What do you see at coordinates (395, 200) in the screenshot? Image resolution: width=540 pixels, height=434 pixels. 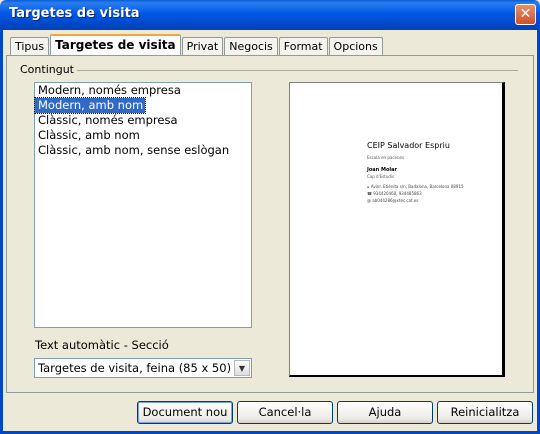 I see `preview-email-text: ab044286@xtec.cat.es` at bounding box center [395, 200].